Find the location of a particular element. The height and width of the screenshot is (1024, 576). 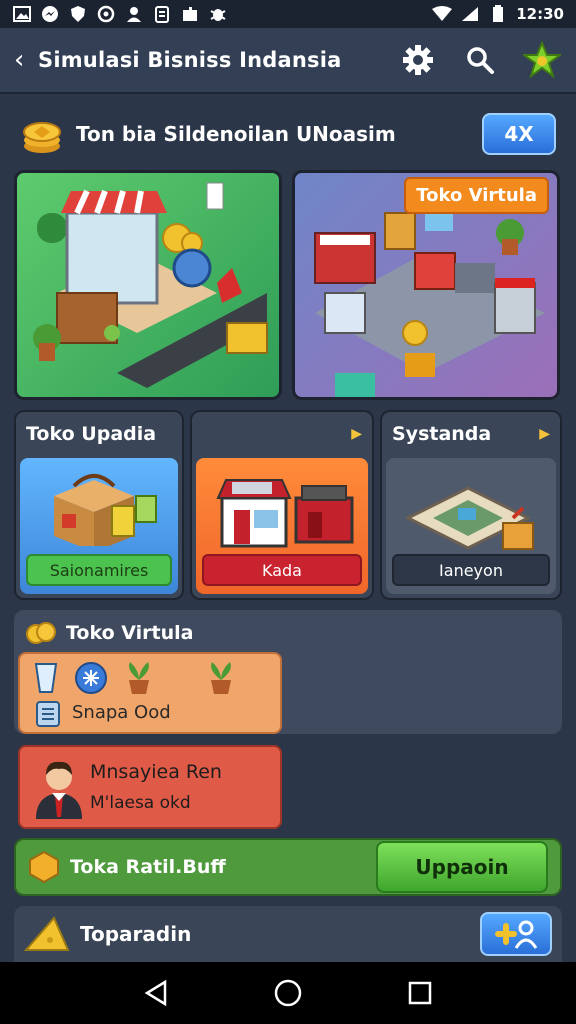

category-body: Ianeyon is located at coordinates (471, 526).